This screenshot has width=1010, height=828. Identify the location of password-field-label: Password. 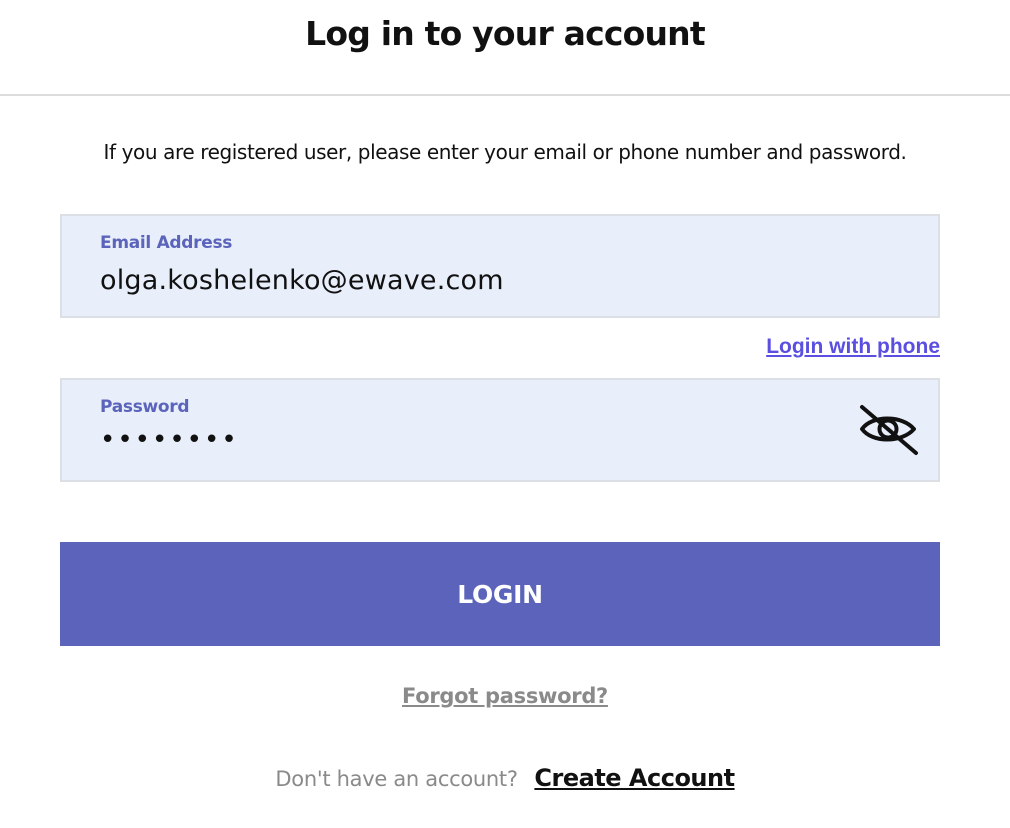
(145, 407).